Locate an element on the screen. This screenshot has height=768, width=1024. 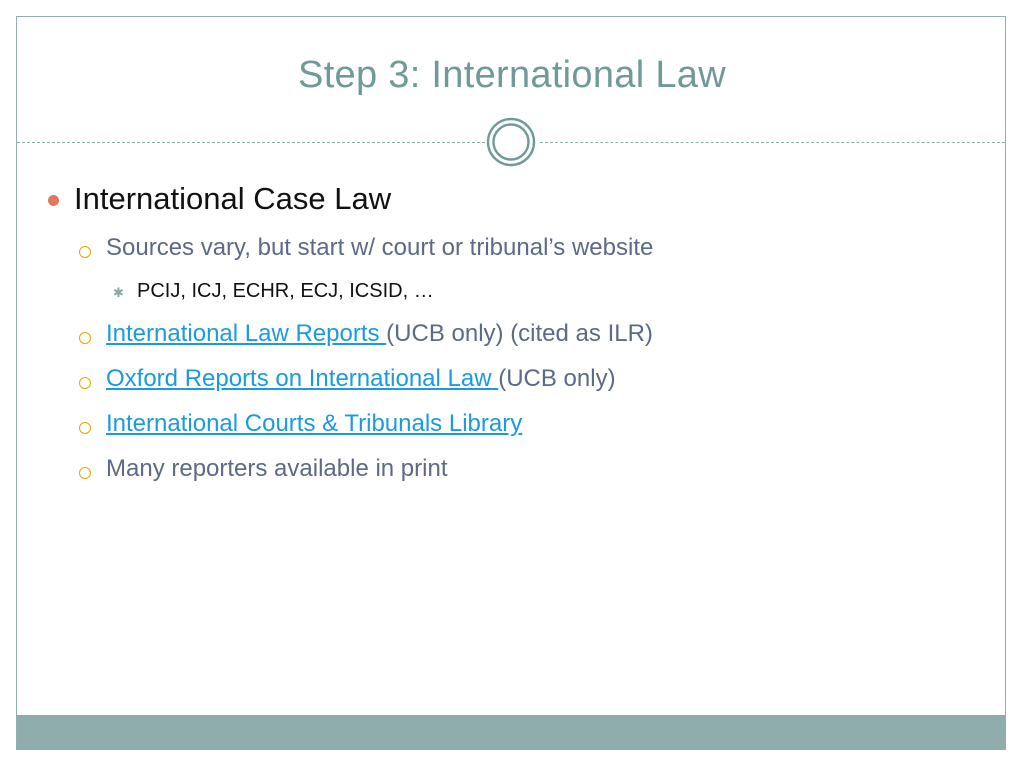
bullet-international-case-law: International Case Law is located at coordinates (233, 198).